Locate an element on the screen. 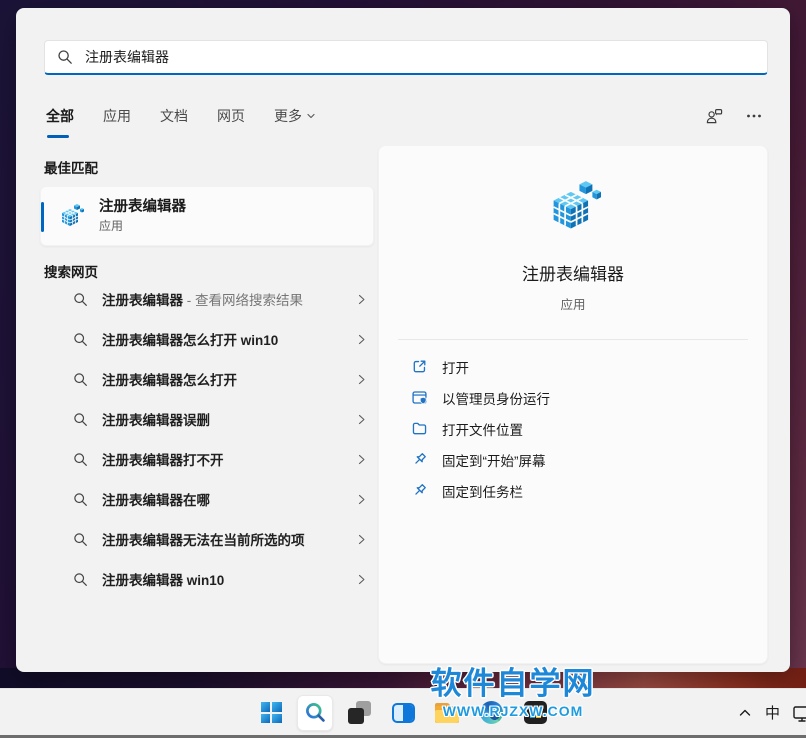 The width and height of the screenshot is (806, 738). web-suggestion-row: 注册表编辑器误删 is located at coordinates (207, 419).